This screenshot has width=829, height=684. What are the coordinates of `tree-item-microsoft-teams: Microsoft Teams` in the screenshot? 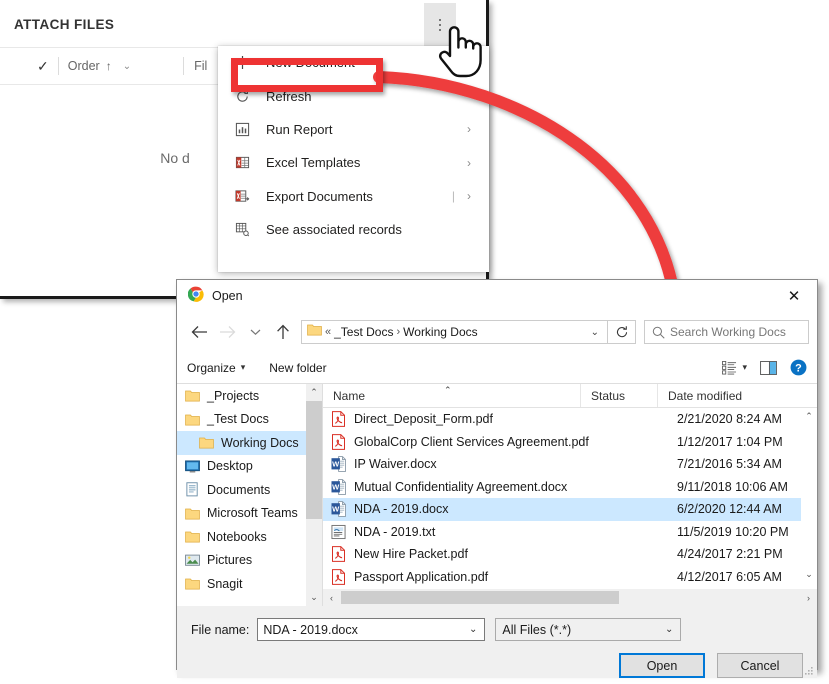 It's located at (249, 514).